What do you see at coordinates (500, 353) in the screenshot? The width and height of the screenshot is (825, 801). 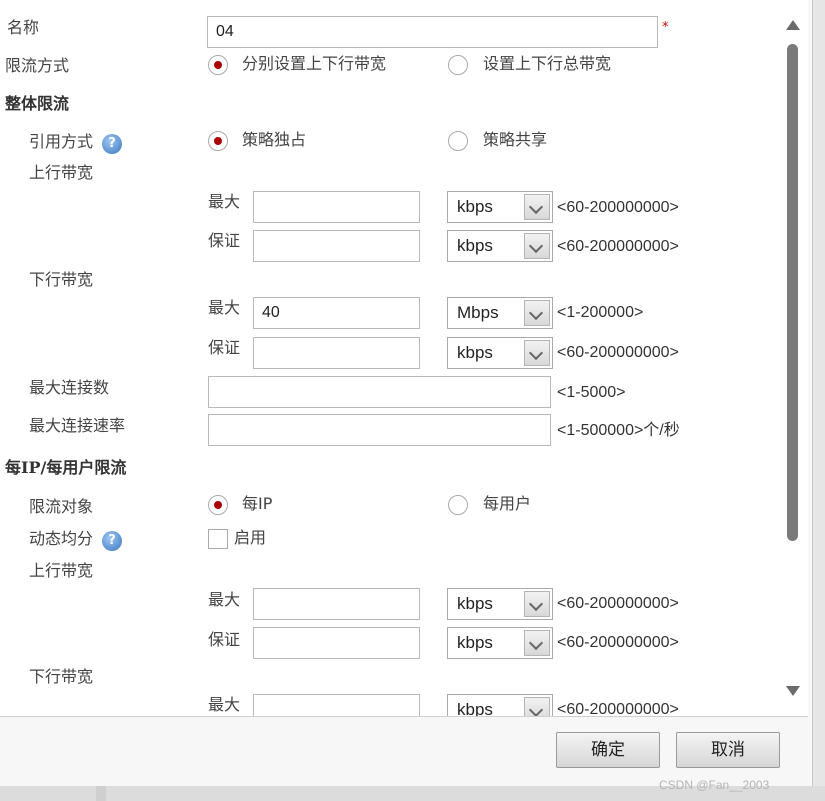 I see `overall-down-guar-unit-select: kbps` at bounding box center [500, 353].